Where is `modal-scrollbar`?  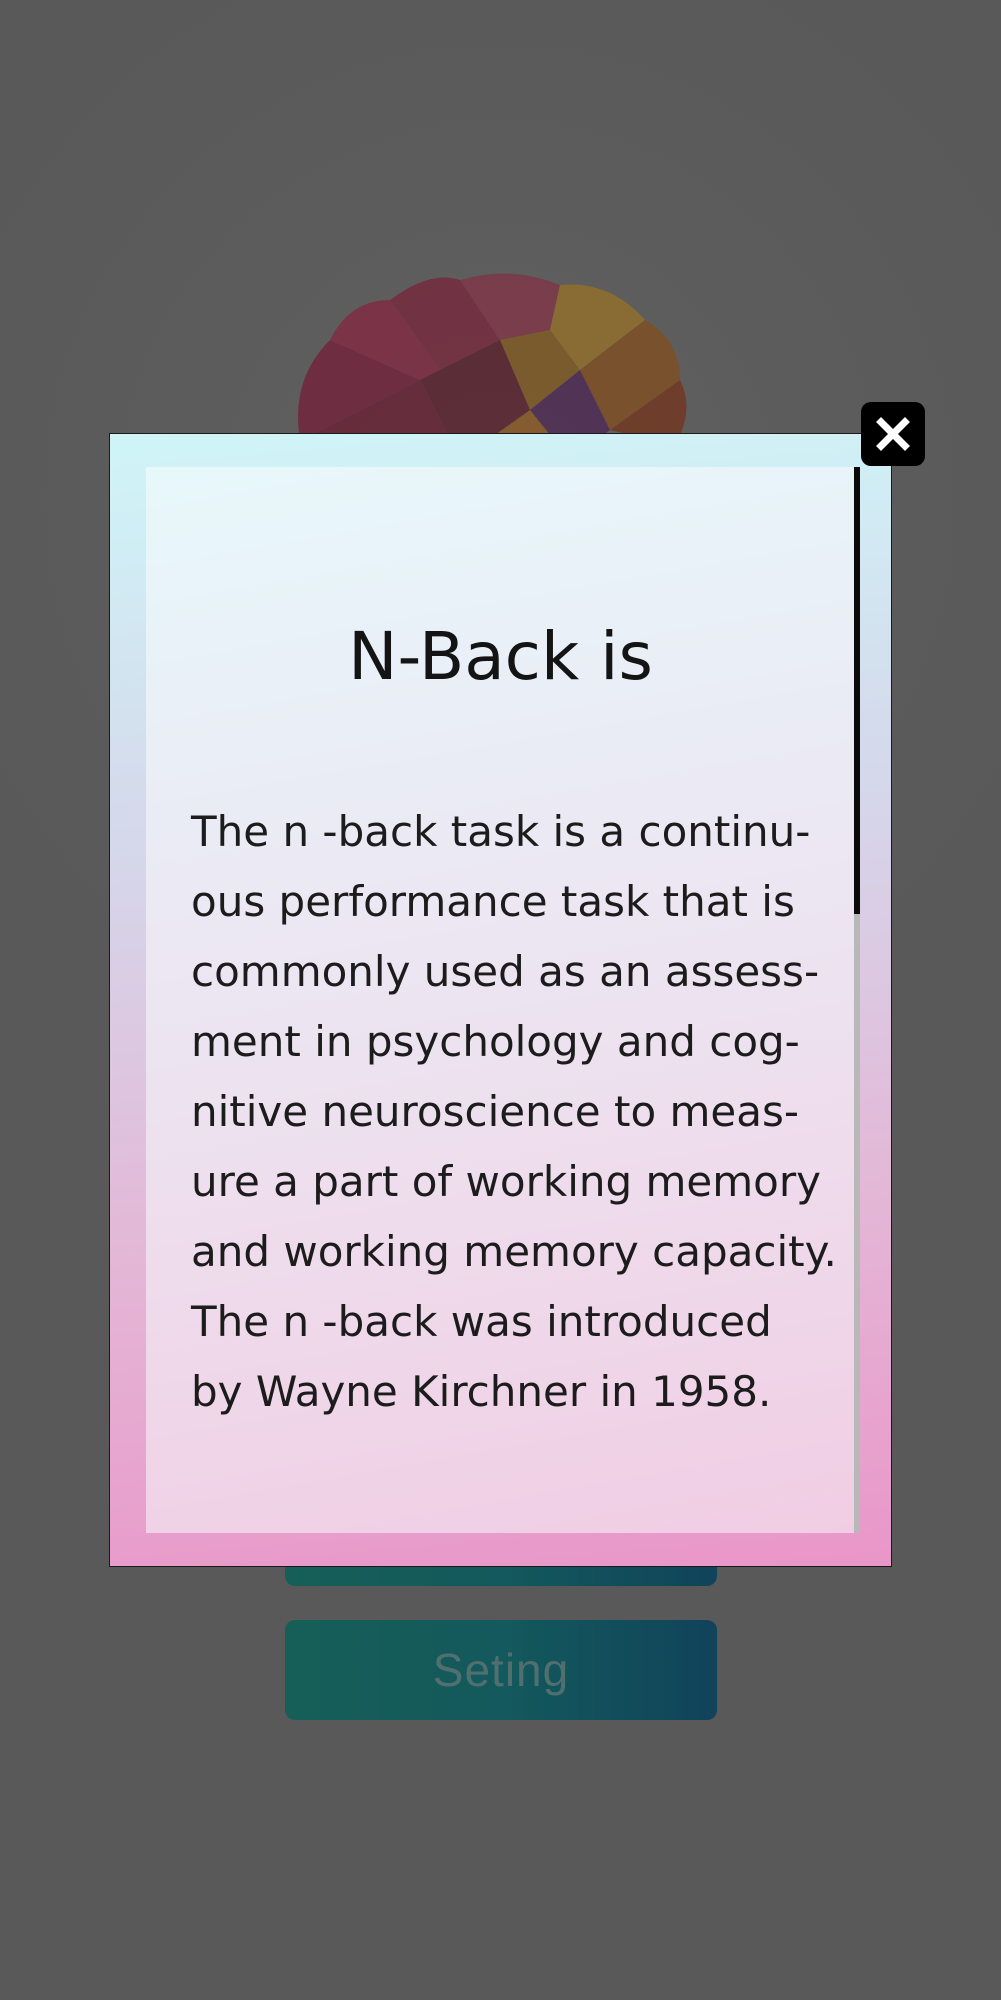
modal-scrollbar is located at coordinates (857, 1000).